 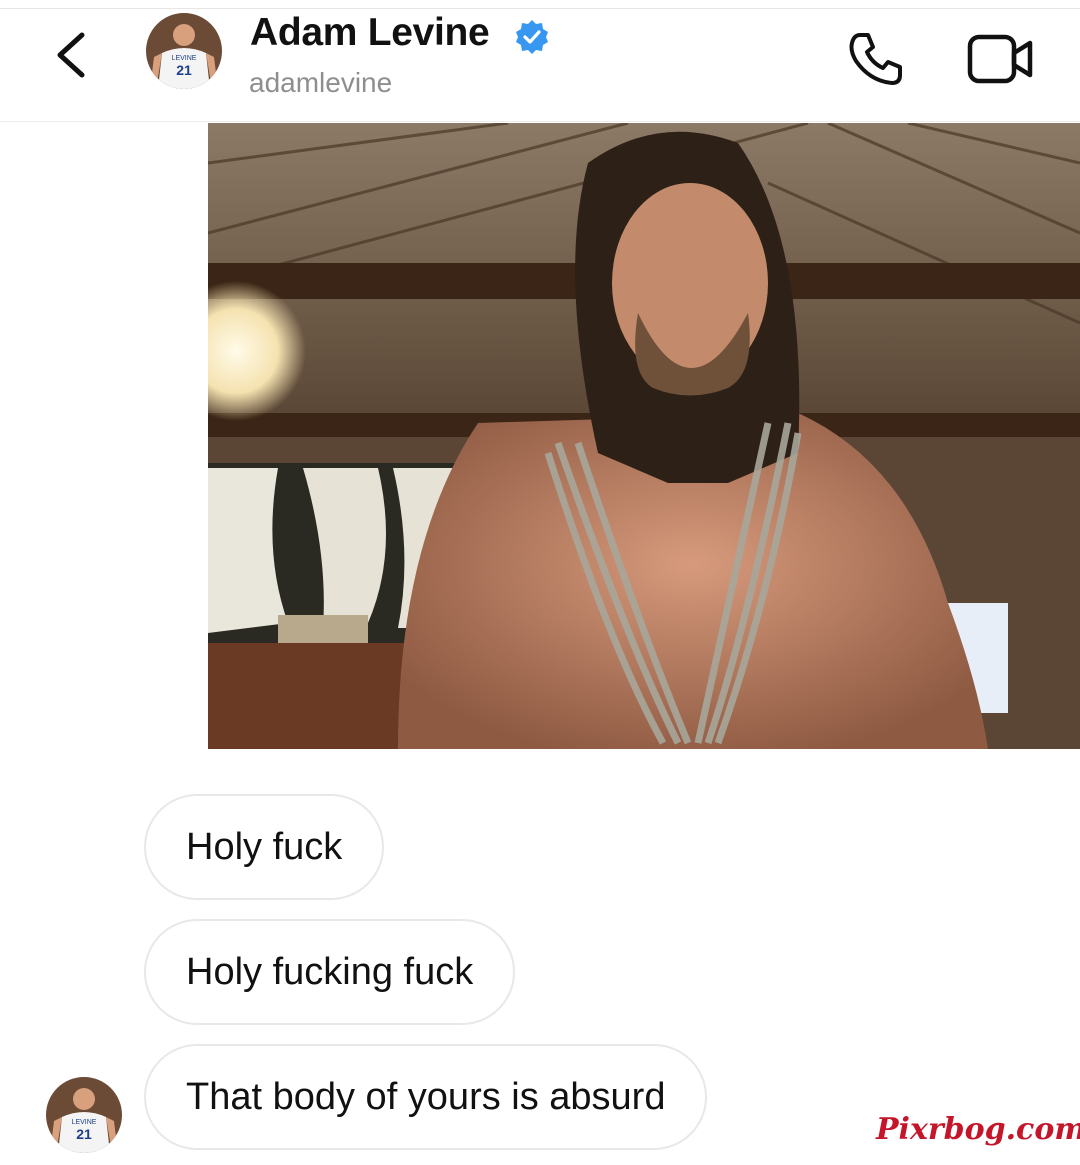 What do you see at coordinates (320, 83) in the screenshot?
I see `contact-username: adamlevine` at bounding box center [320, 83].